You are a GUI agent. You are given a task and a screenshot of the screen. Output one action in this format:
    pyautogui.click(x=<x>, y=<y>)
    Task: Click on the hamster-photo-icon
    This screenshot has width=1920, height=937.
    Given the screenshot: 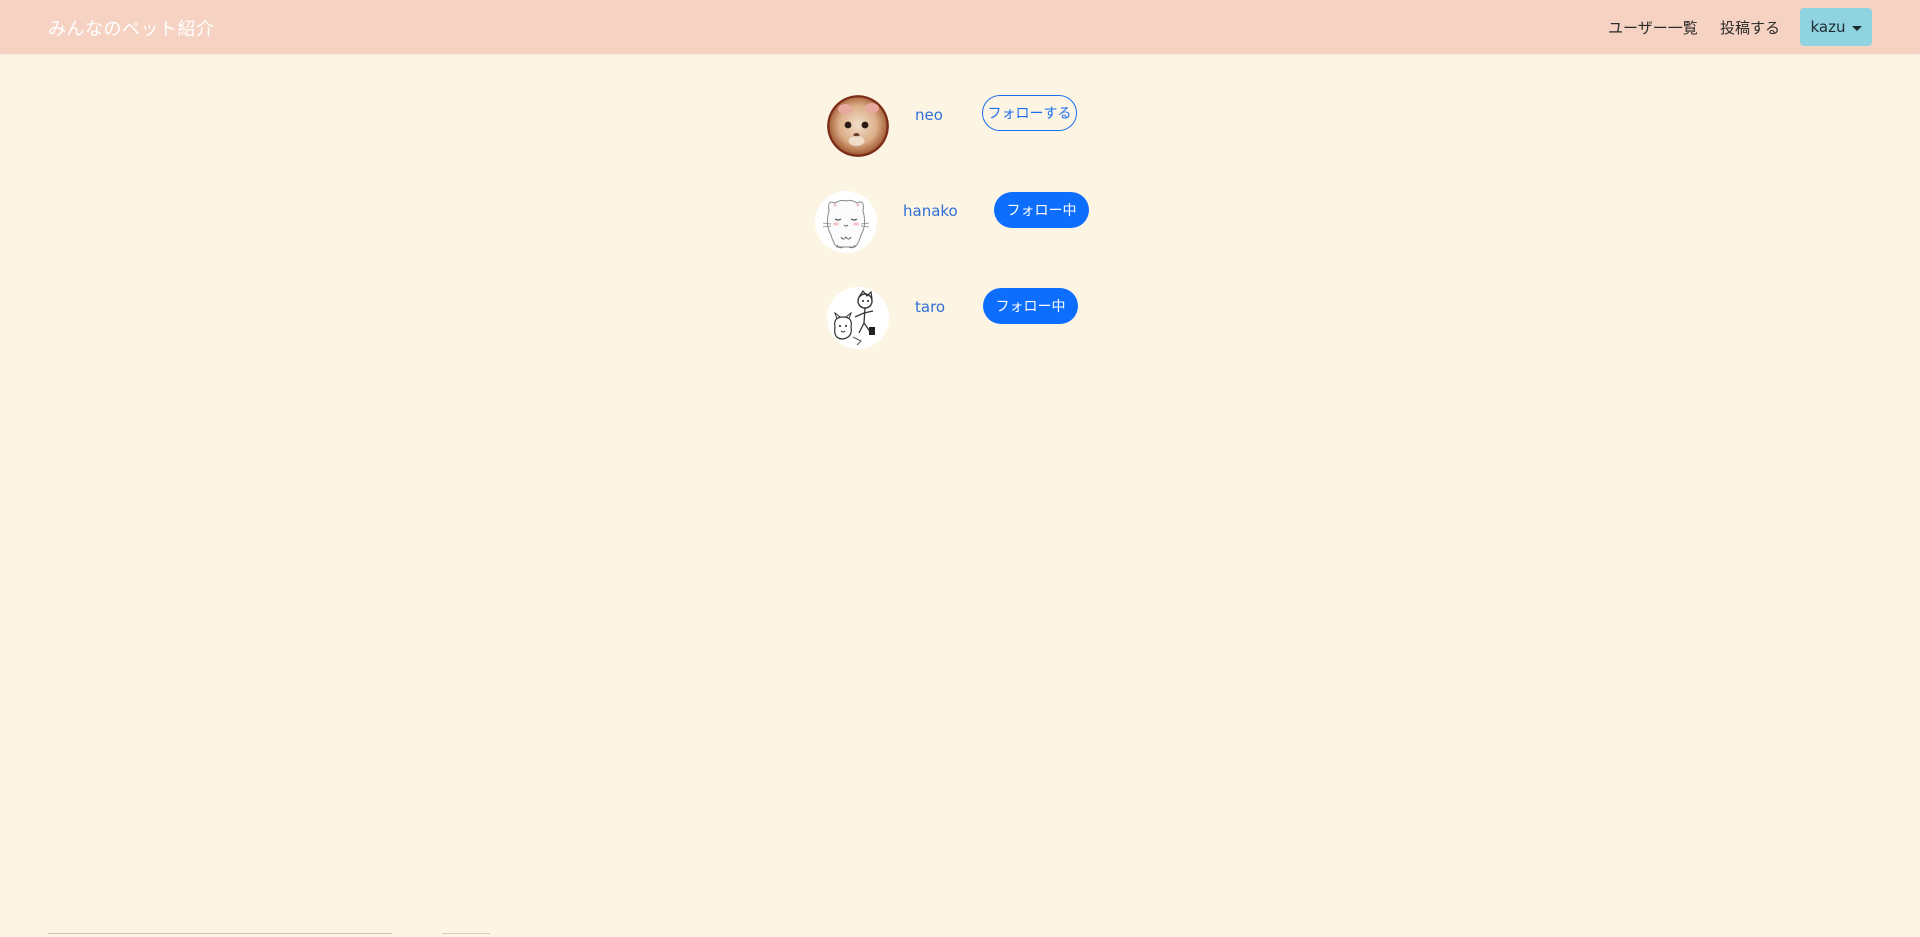 What is the action you would take?
    pyautogui.click(x=858, y=126)
    